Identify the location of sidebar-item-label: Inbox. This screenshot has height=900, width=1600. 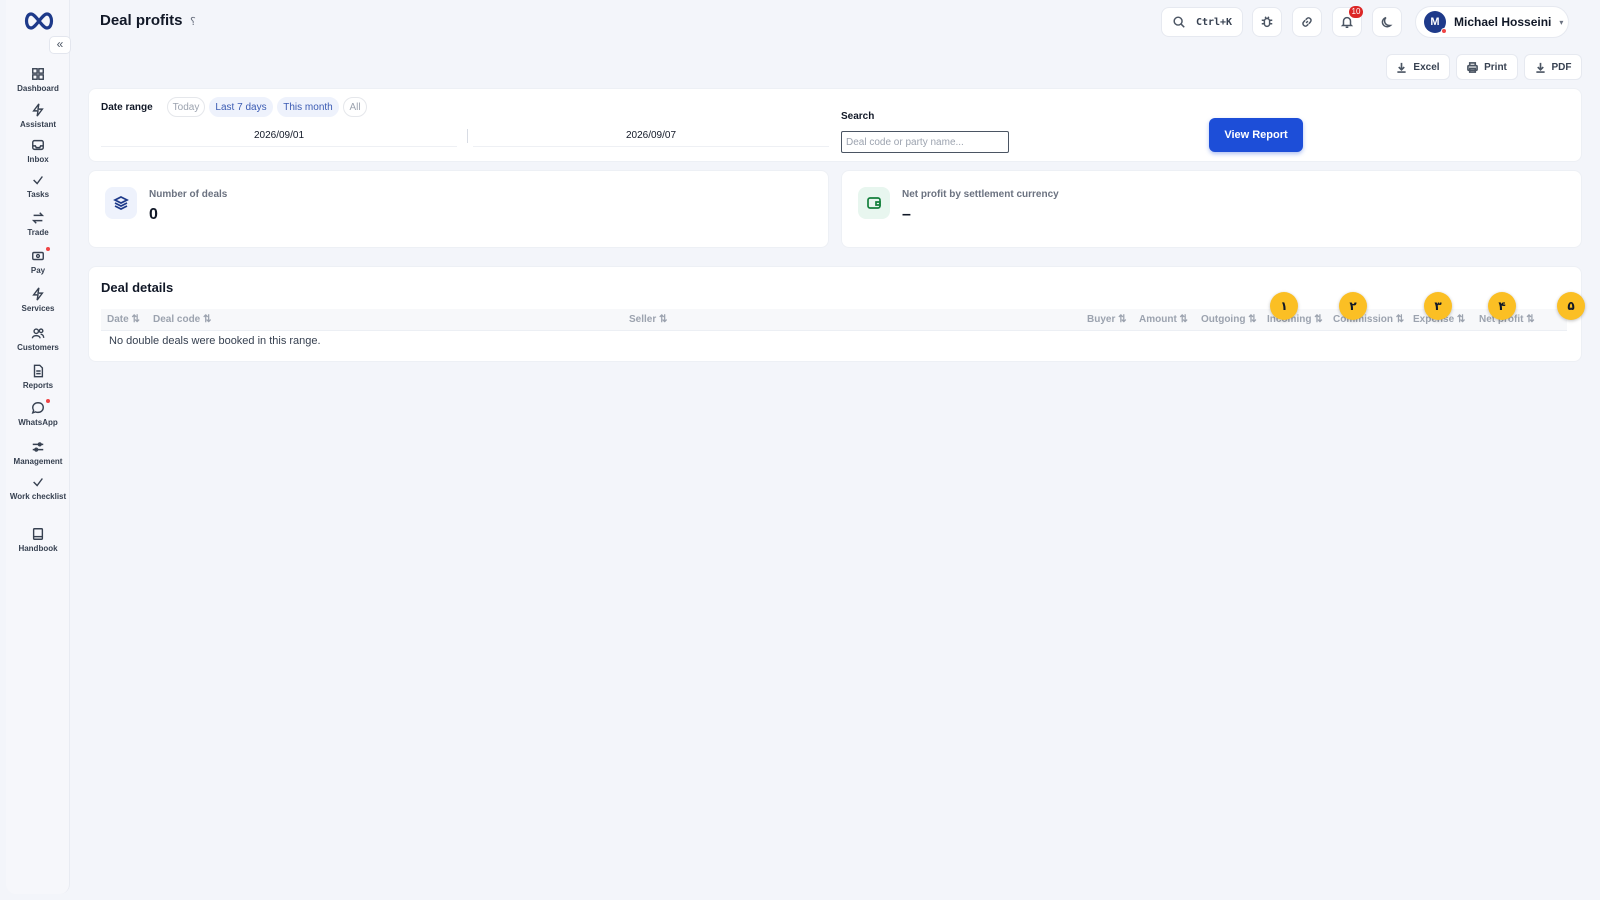
(38, 159).